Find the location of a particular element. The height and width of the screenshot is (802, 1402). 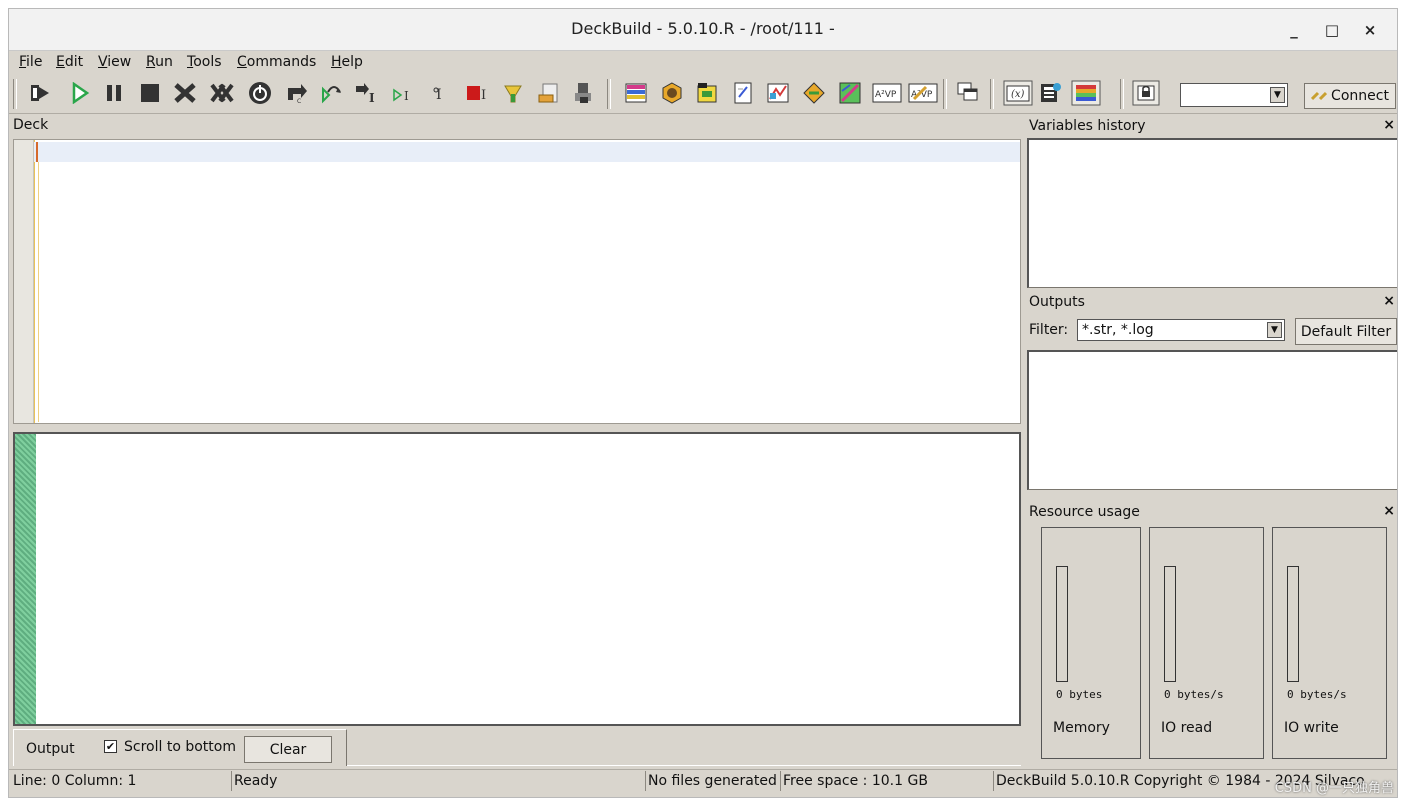

outputs-close-icon: × is located at coordinates (1389, 301).